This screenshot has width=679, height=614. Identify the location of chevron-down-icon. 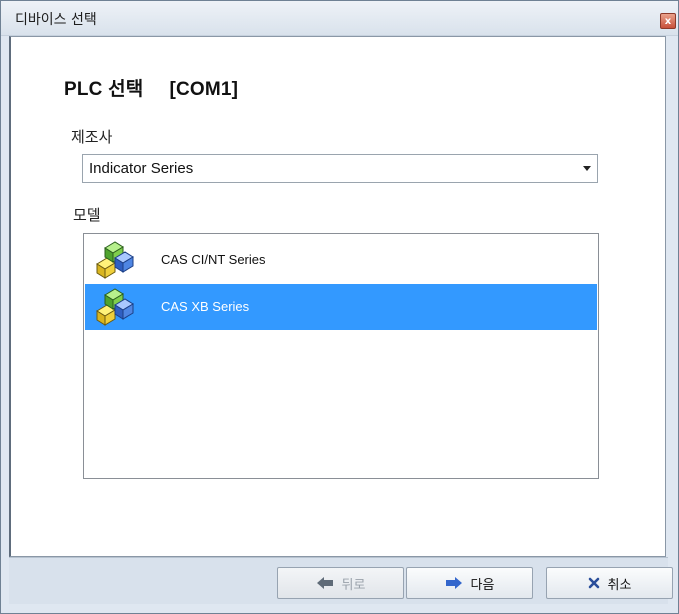
(587, 168).